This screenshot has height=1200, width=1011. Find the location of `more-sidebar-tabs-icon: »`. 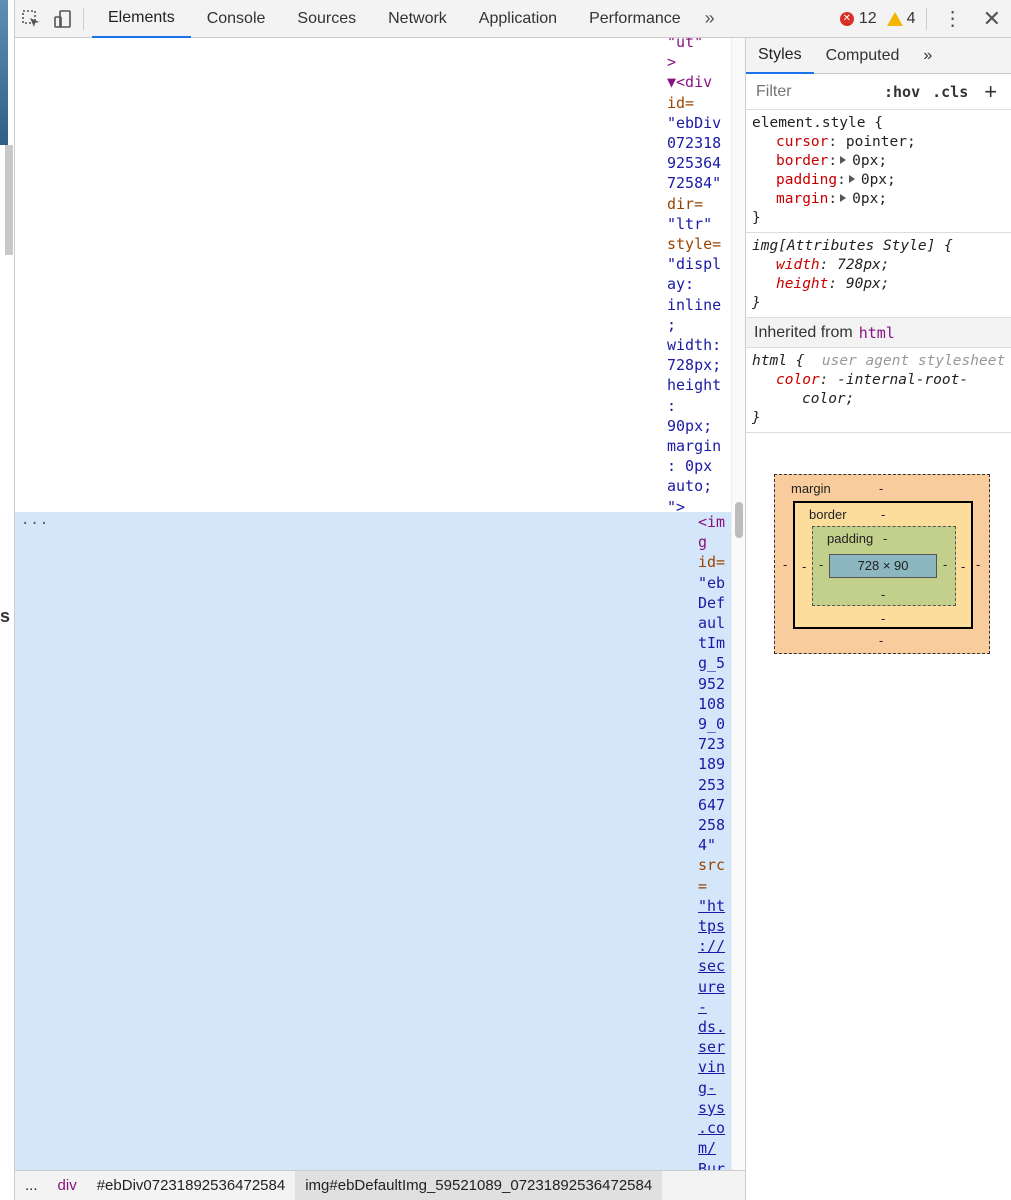

more-sidebar-tabs-icon: » is located at coordinates (927, 56).